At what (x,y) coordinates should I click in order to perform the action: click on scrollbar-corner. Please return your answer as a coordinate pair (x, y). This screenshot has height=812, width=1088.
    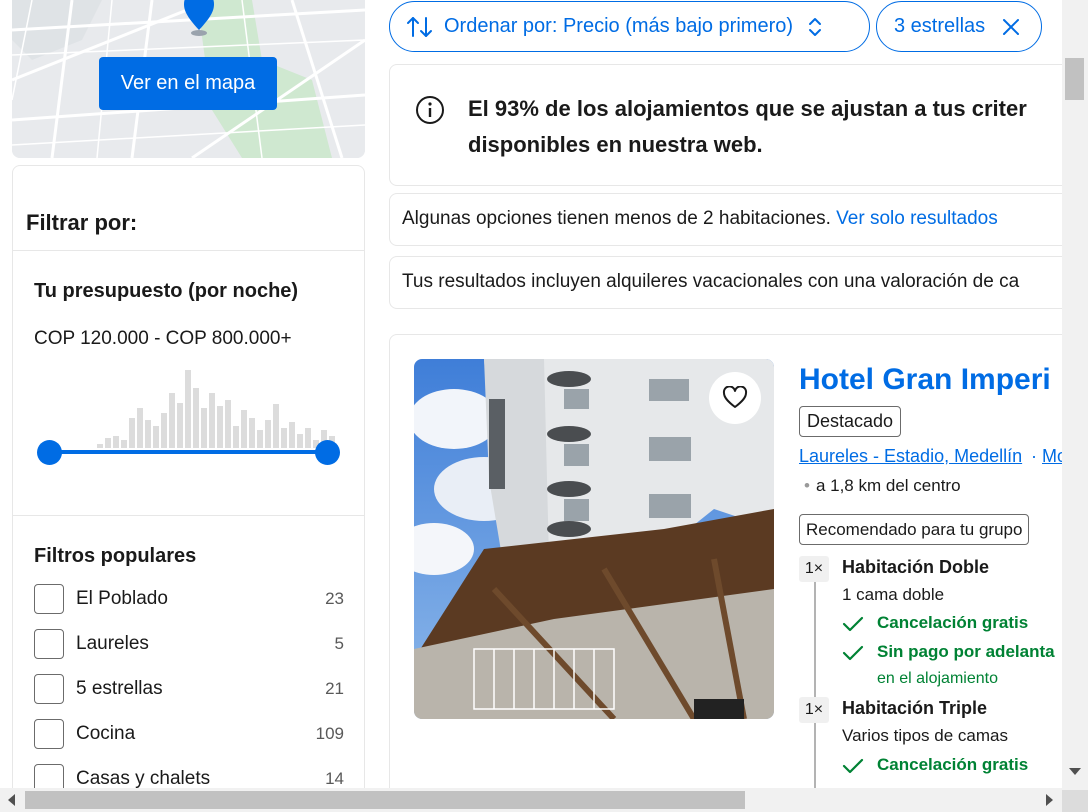
    Looking at the image, I should click on (1075, 801).